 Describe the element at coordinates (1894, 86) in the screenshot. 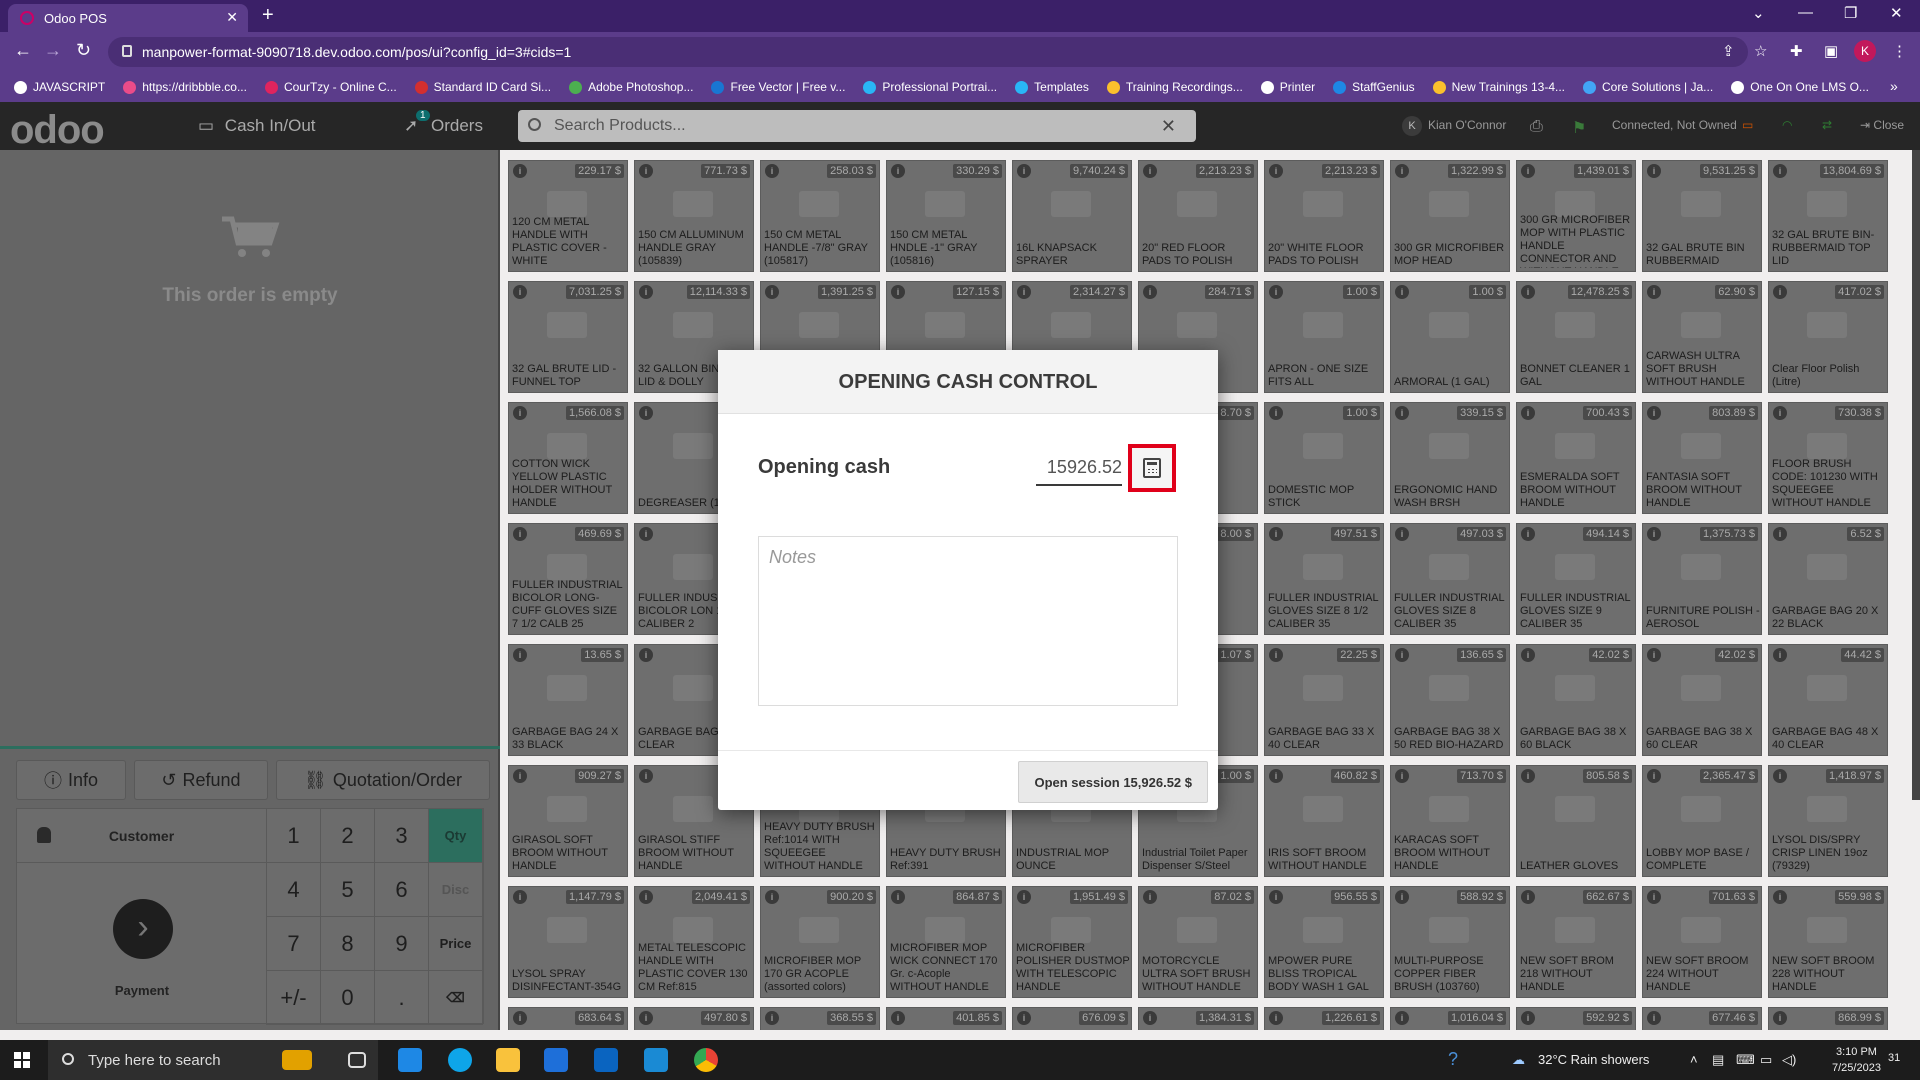

I see `more-bookmarks-icon: »` at that location.